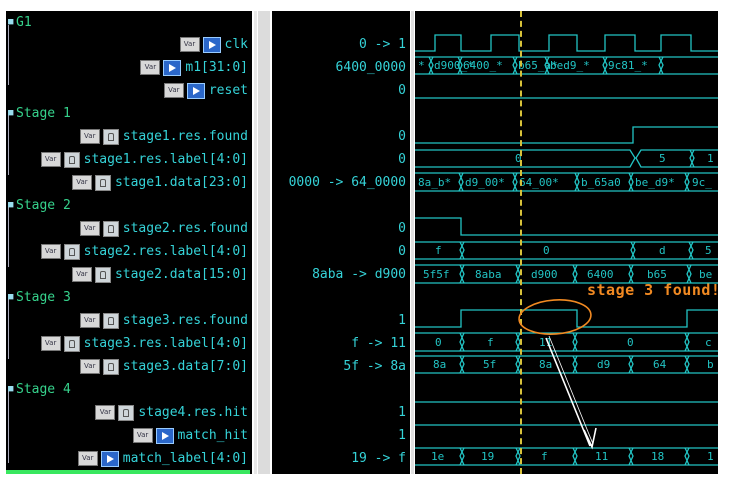 The width and height of the screenshot is (740, 485). What do you see at coordinates (164, 435) in the screenshot?
I see `output-arrow-icon` at bounding box center [164, 435].